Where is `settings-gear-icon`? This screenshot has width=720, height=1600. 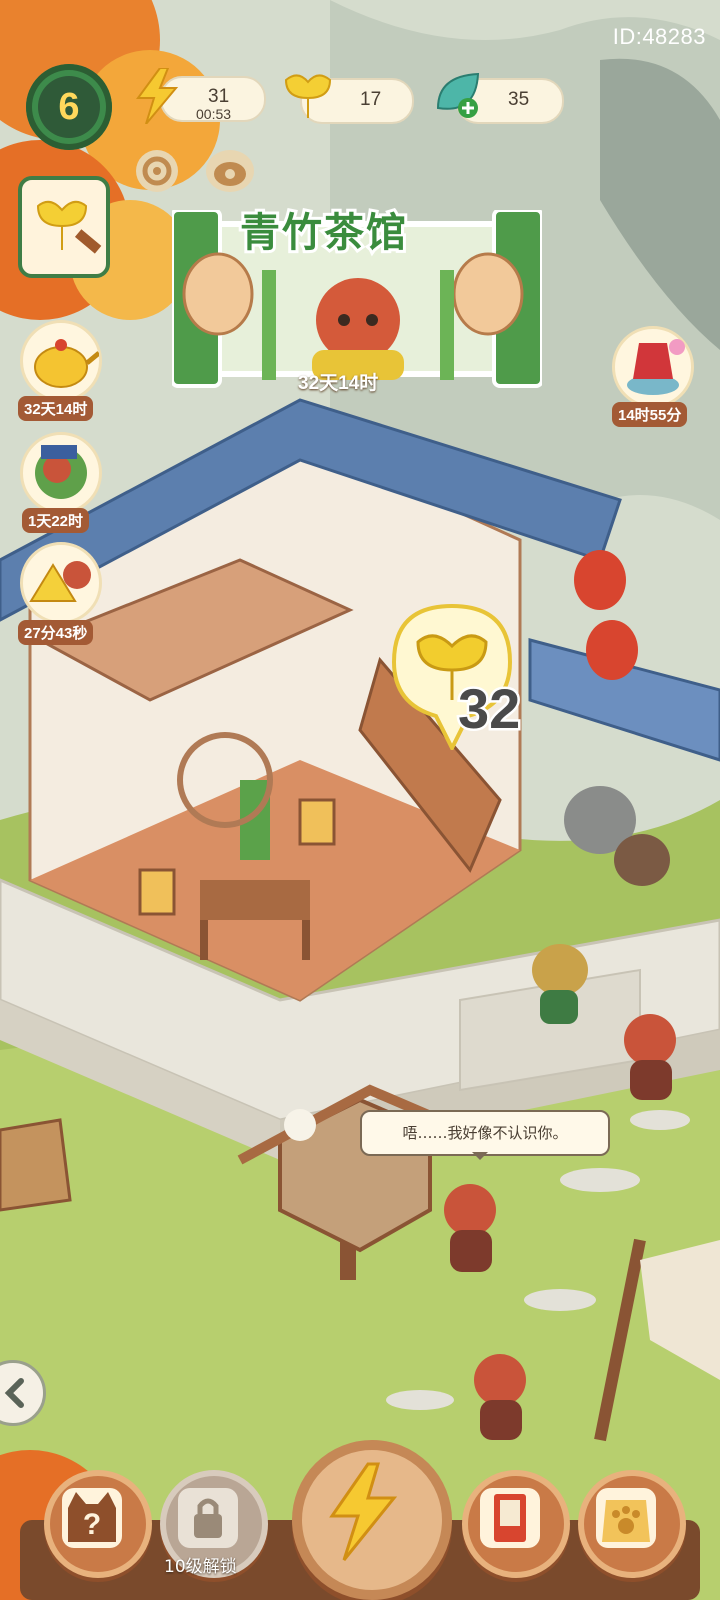 settings-gear-icon is located at coordinates (157, 171).